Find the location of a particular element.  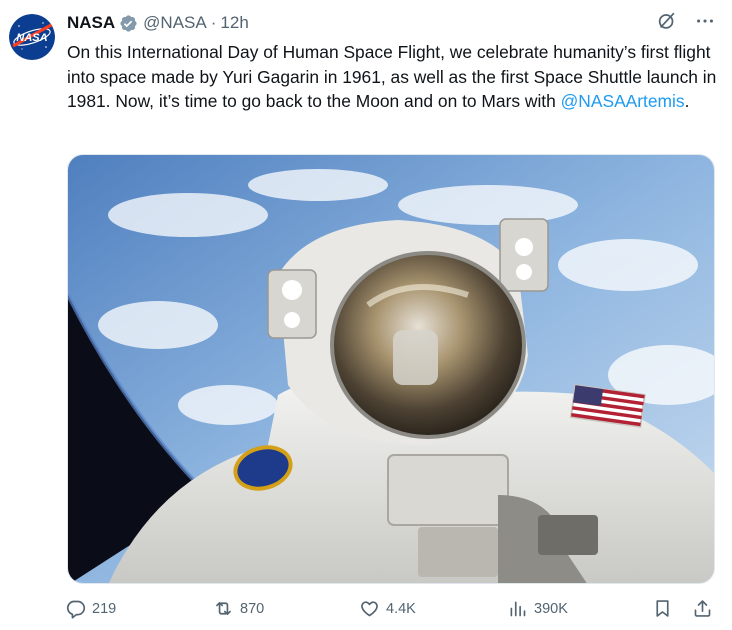

repost-count: 870 is located at coordinates (252, 608).